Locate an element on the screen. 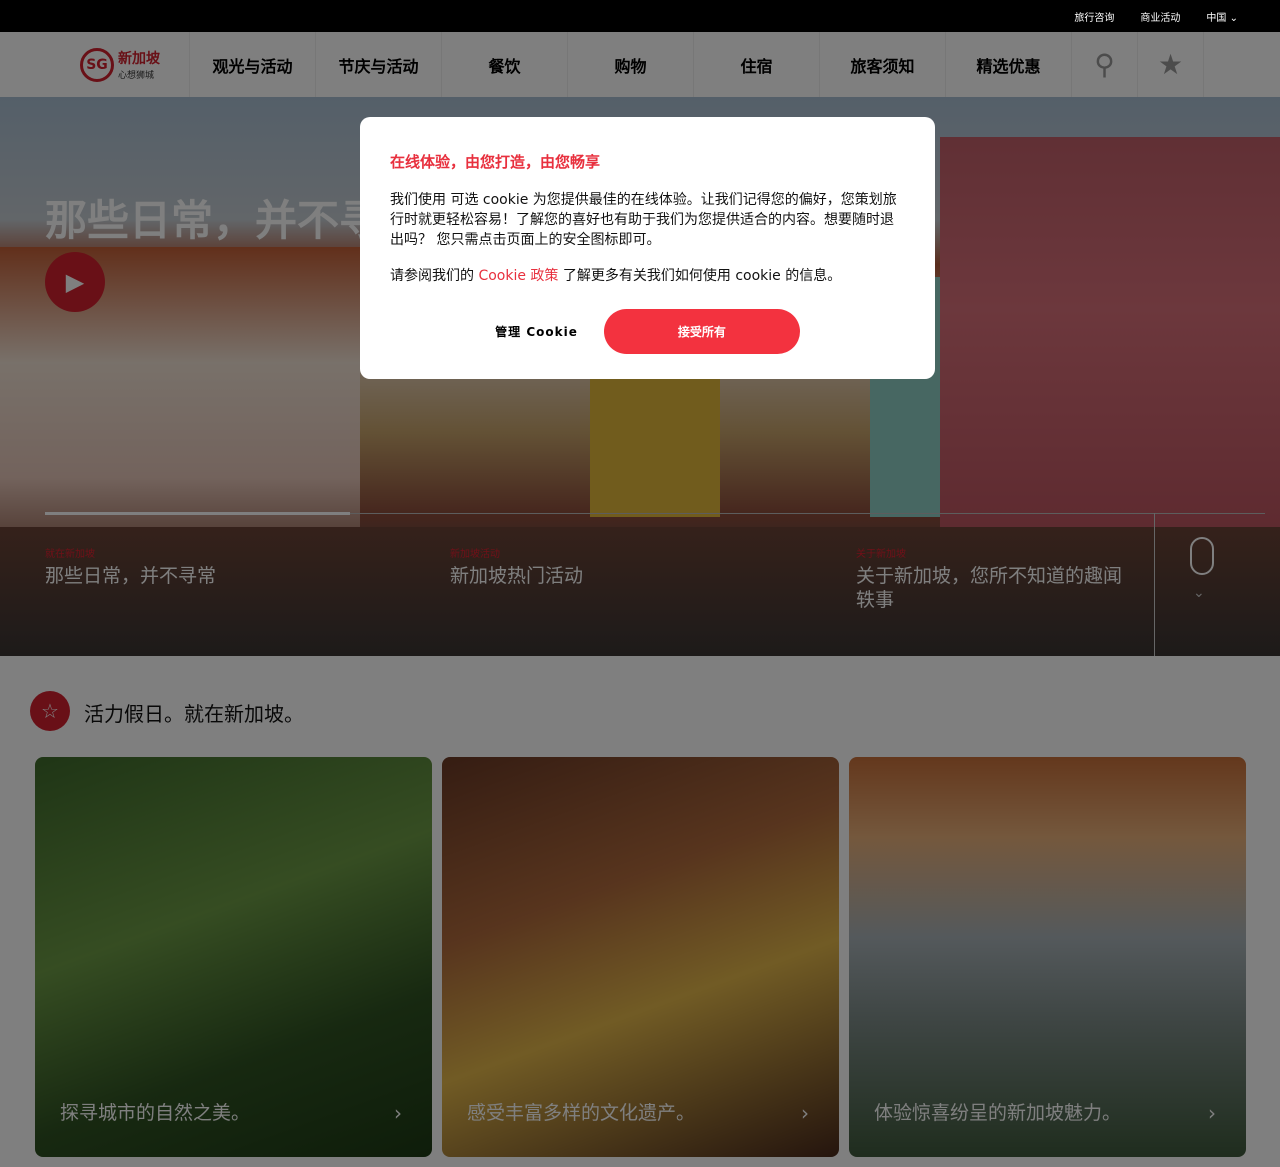  policy-post: 了解更多有关我们如何使用 cookie 的信息。 is located at coordinates (700, 276).